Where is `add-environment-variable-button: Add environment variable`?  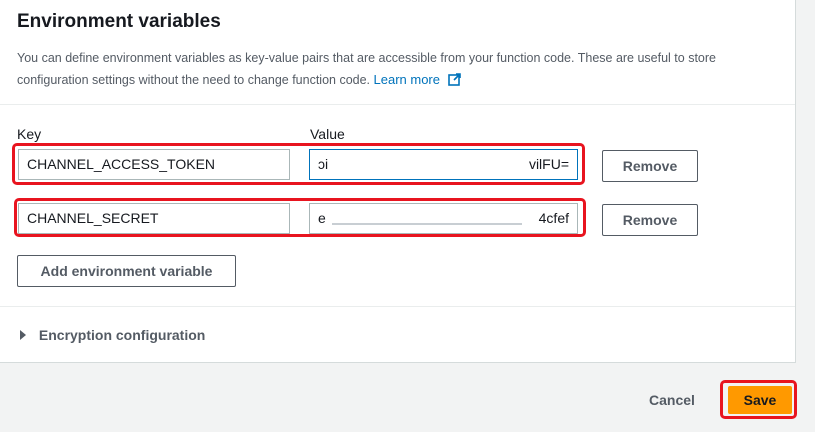
add-environment-variable-button: Add environment variable is located at coordinates (126, 271).